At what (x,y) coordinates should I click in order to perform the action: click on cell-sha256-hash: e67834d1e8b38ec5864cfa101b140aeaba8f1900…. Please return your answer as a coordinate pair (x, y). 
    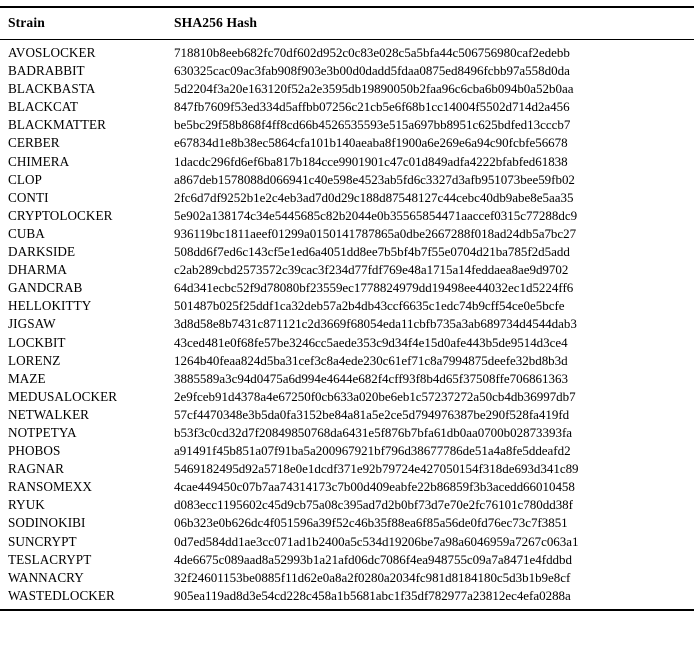
    Looking at the image, I should click on (371, 143).